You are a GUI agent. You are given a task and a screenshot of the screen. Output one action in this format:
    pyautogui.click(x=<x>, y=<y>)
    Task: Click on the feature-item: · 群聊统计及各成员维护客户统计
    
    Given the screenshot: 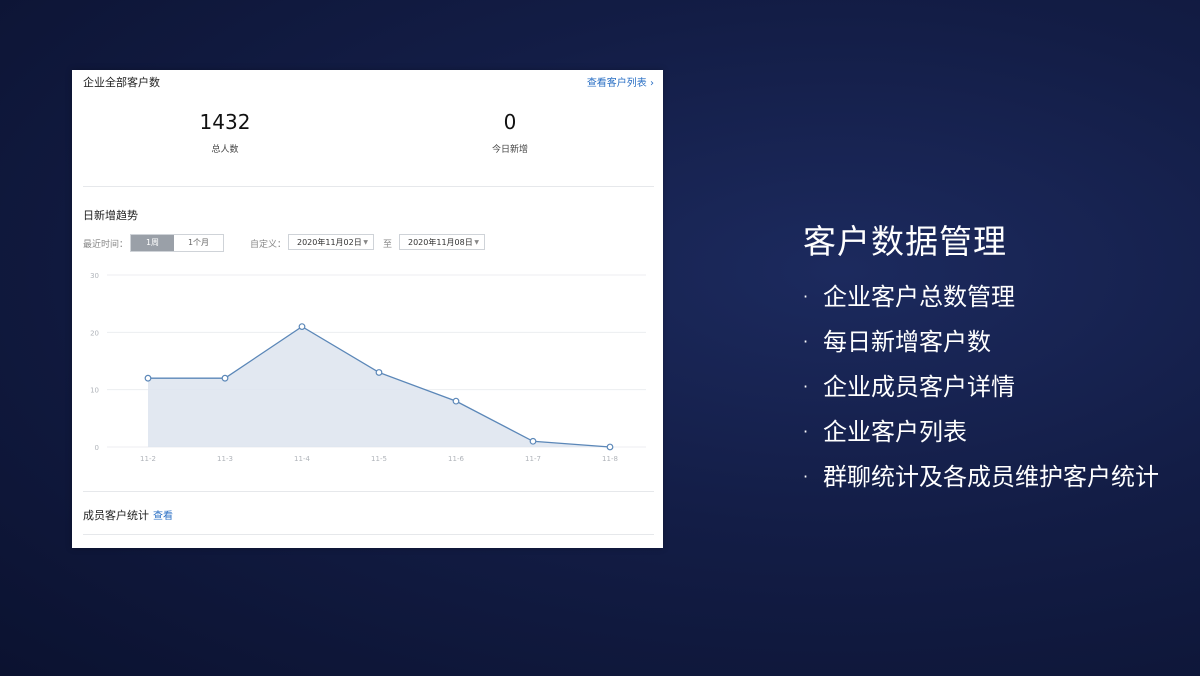 What is the action you would take?
    pyautogui.click(x=981, y=481)
    